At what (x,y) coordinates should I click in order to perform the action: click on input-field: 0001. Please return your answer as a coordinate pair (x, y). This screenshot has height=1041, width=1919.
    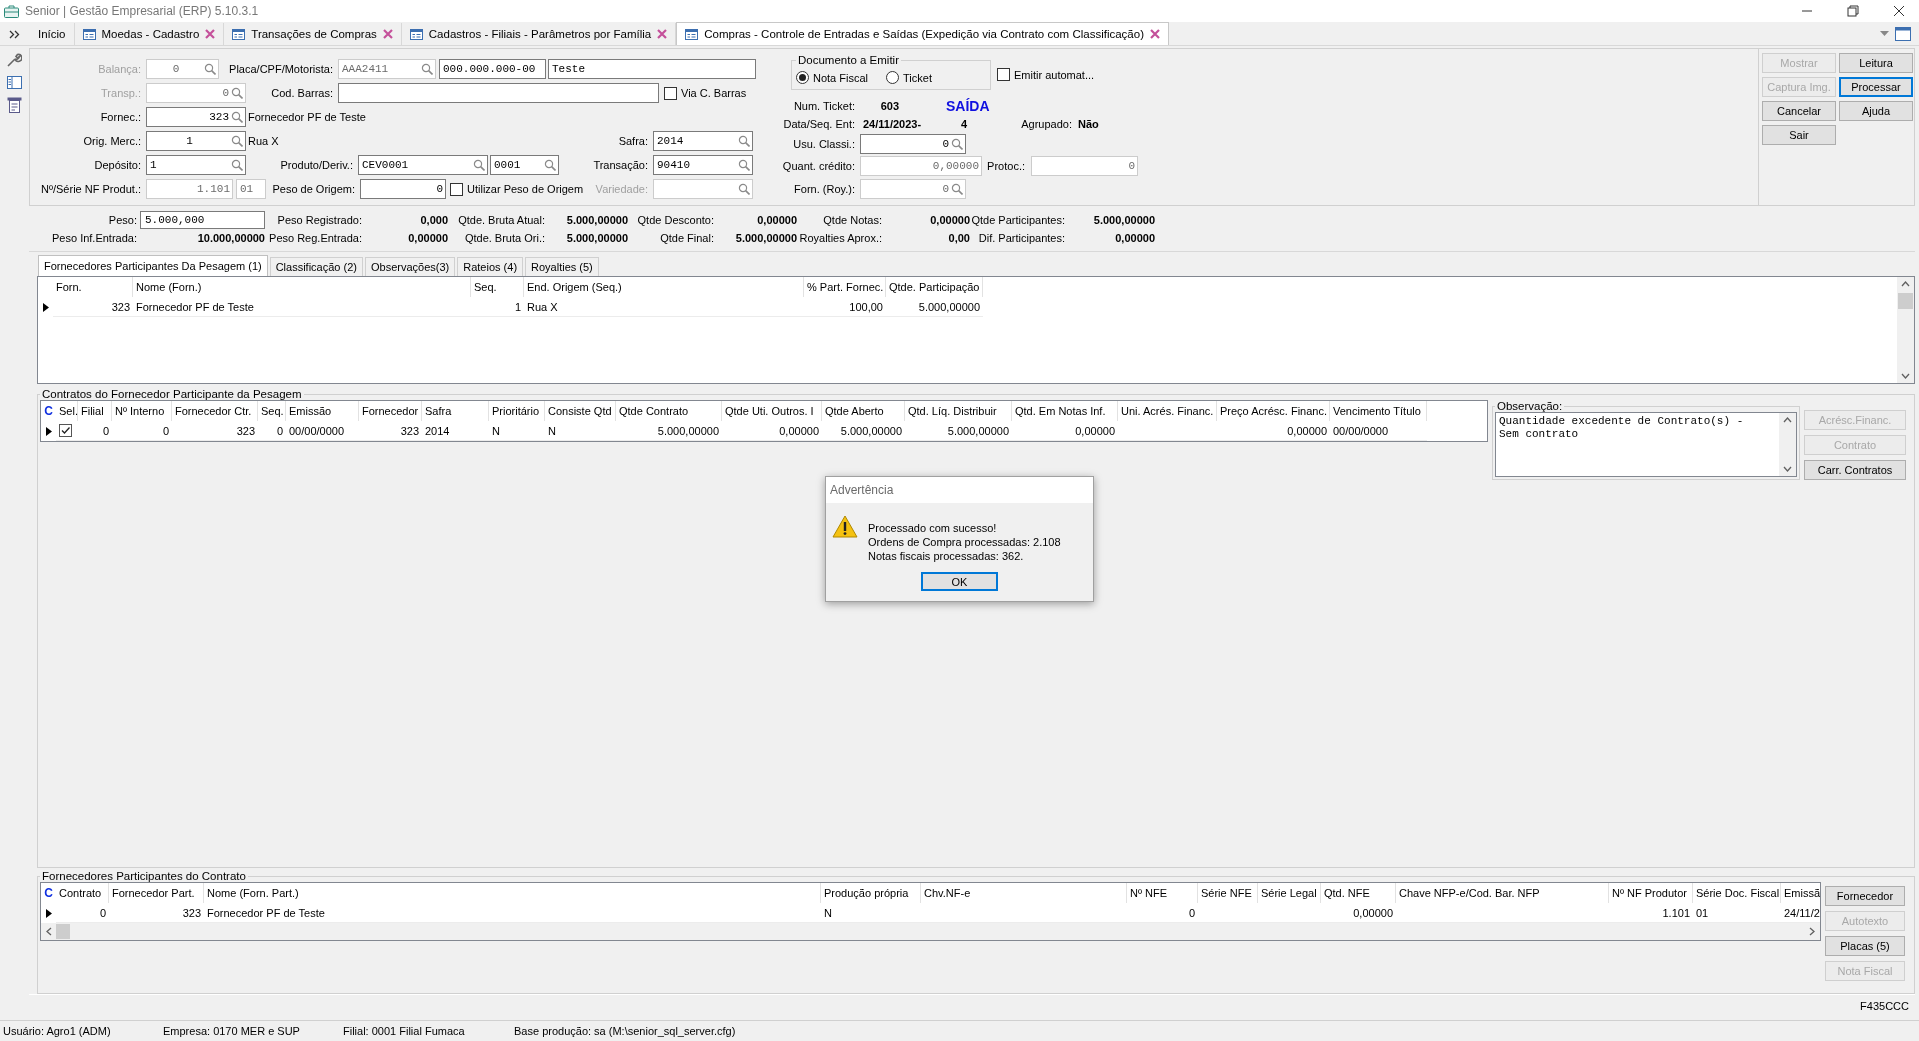
    Looking at the image, I should click on (524, 165).